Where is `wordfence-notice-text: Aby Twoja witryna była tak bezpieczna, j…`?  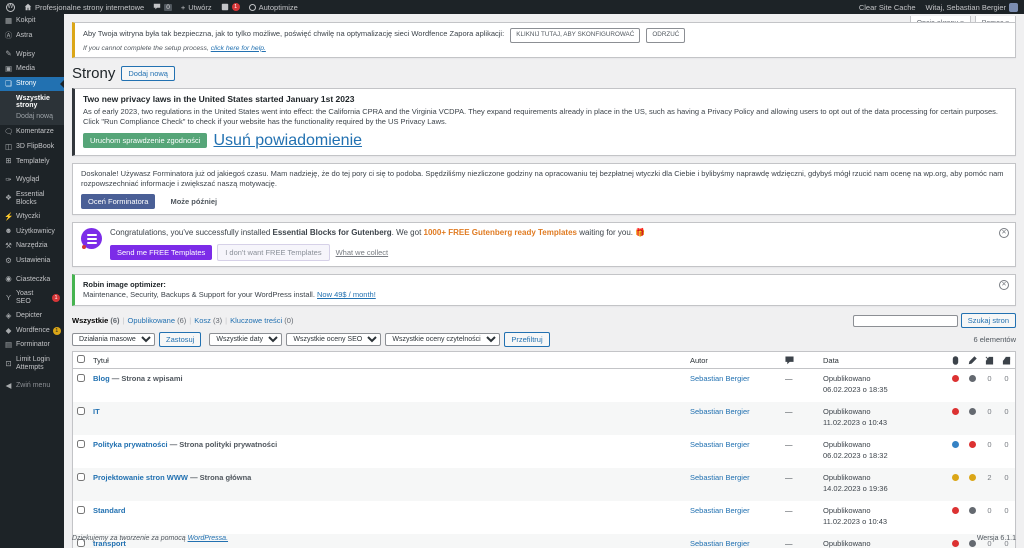
wordfence-notice-text: Aby Twoja witryna była tak bezpieczna, j… is located at coordinates (294, 33).